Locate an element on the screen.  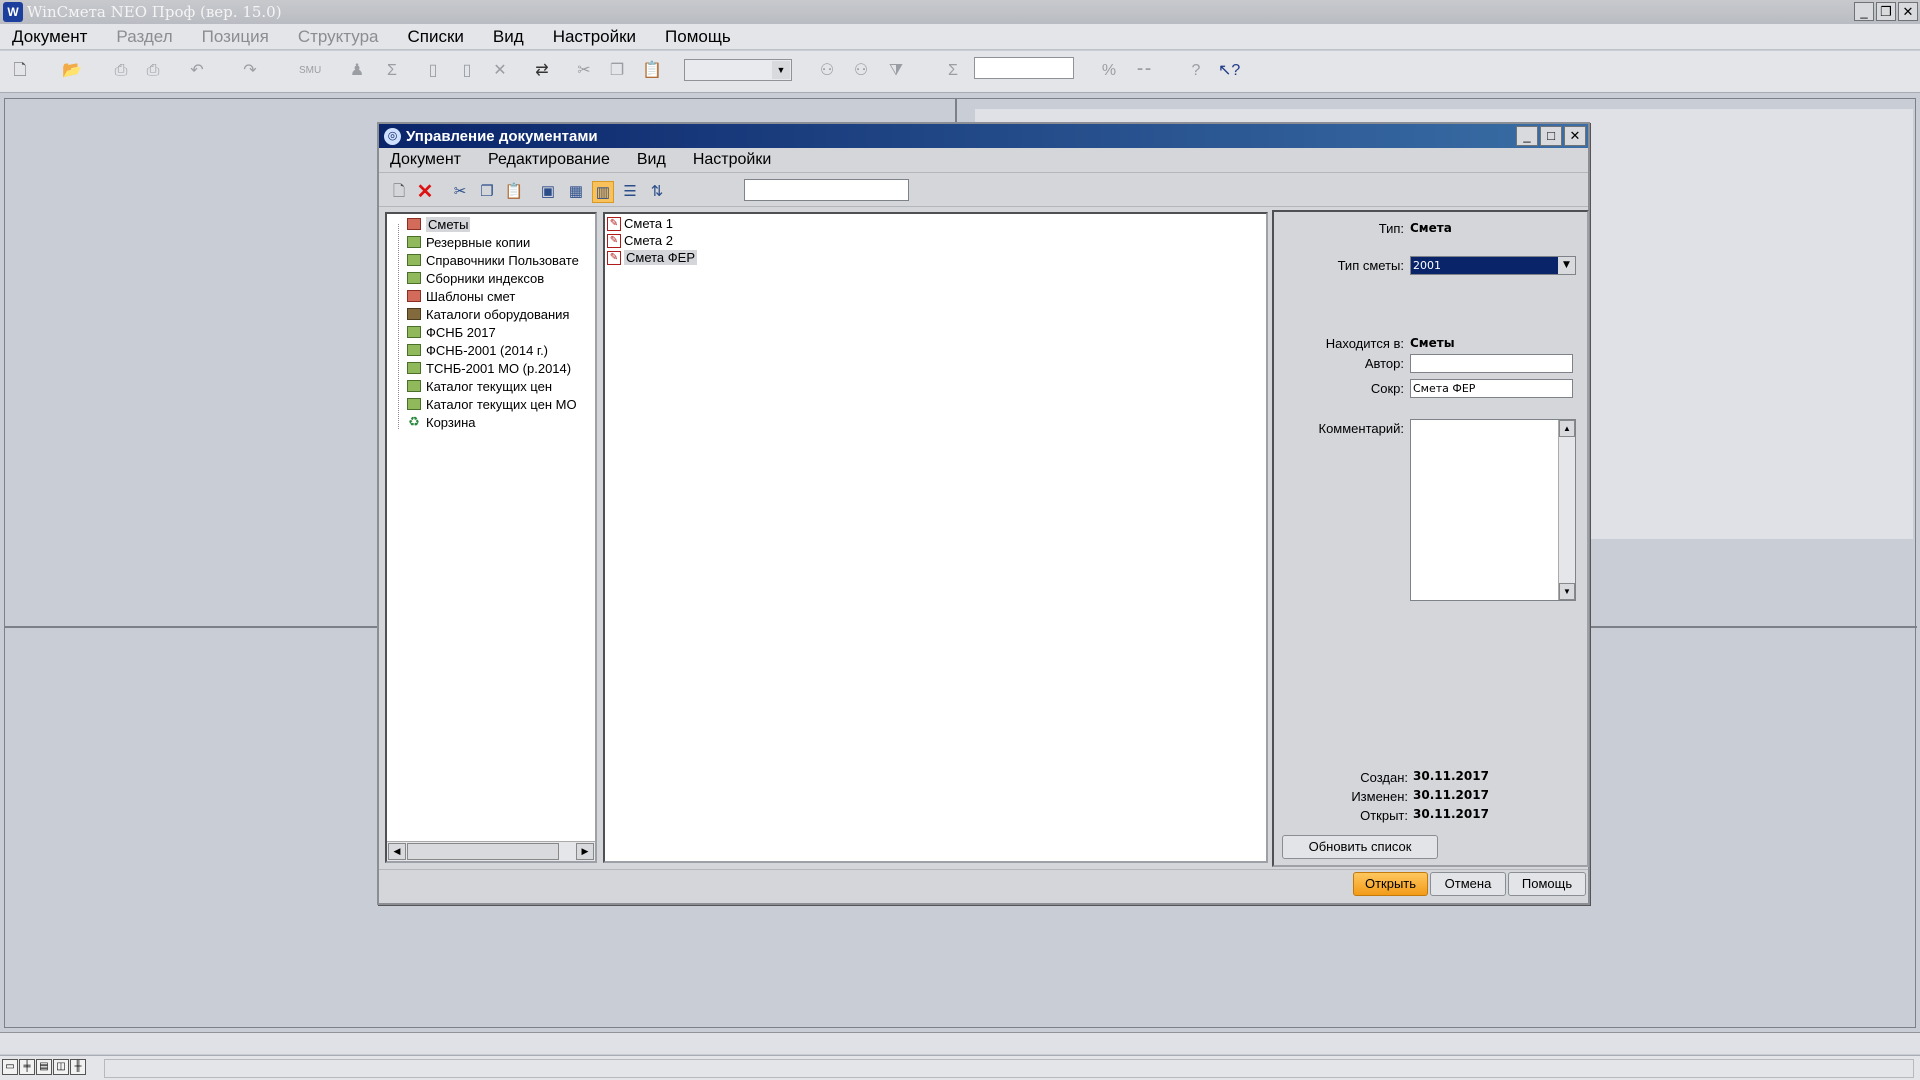
menu-lists: Списки is located at coordinates (436, 37).